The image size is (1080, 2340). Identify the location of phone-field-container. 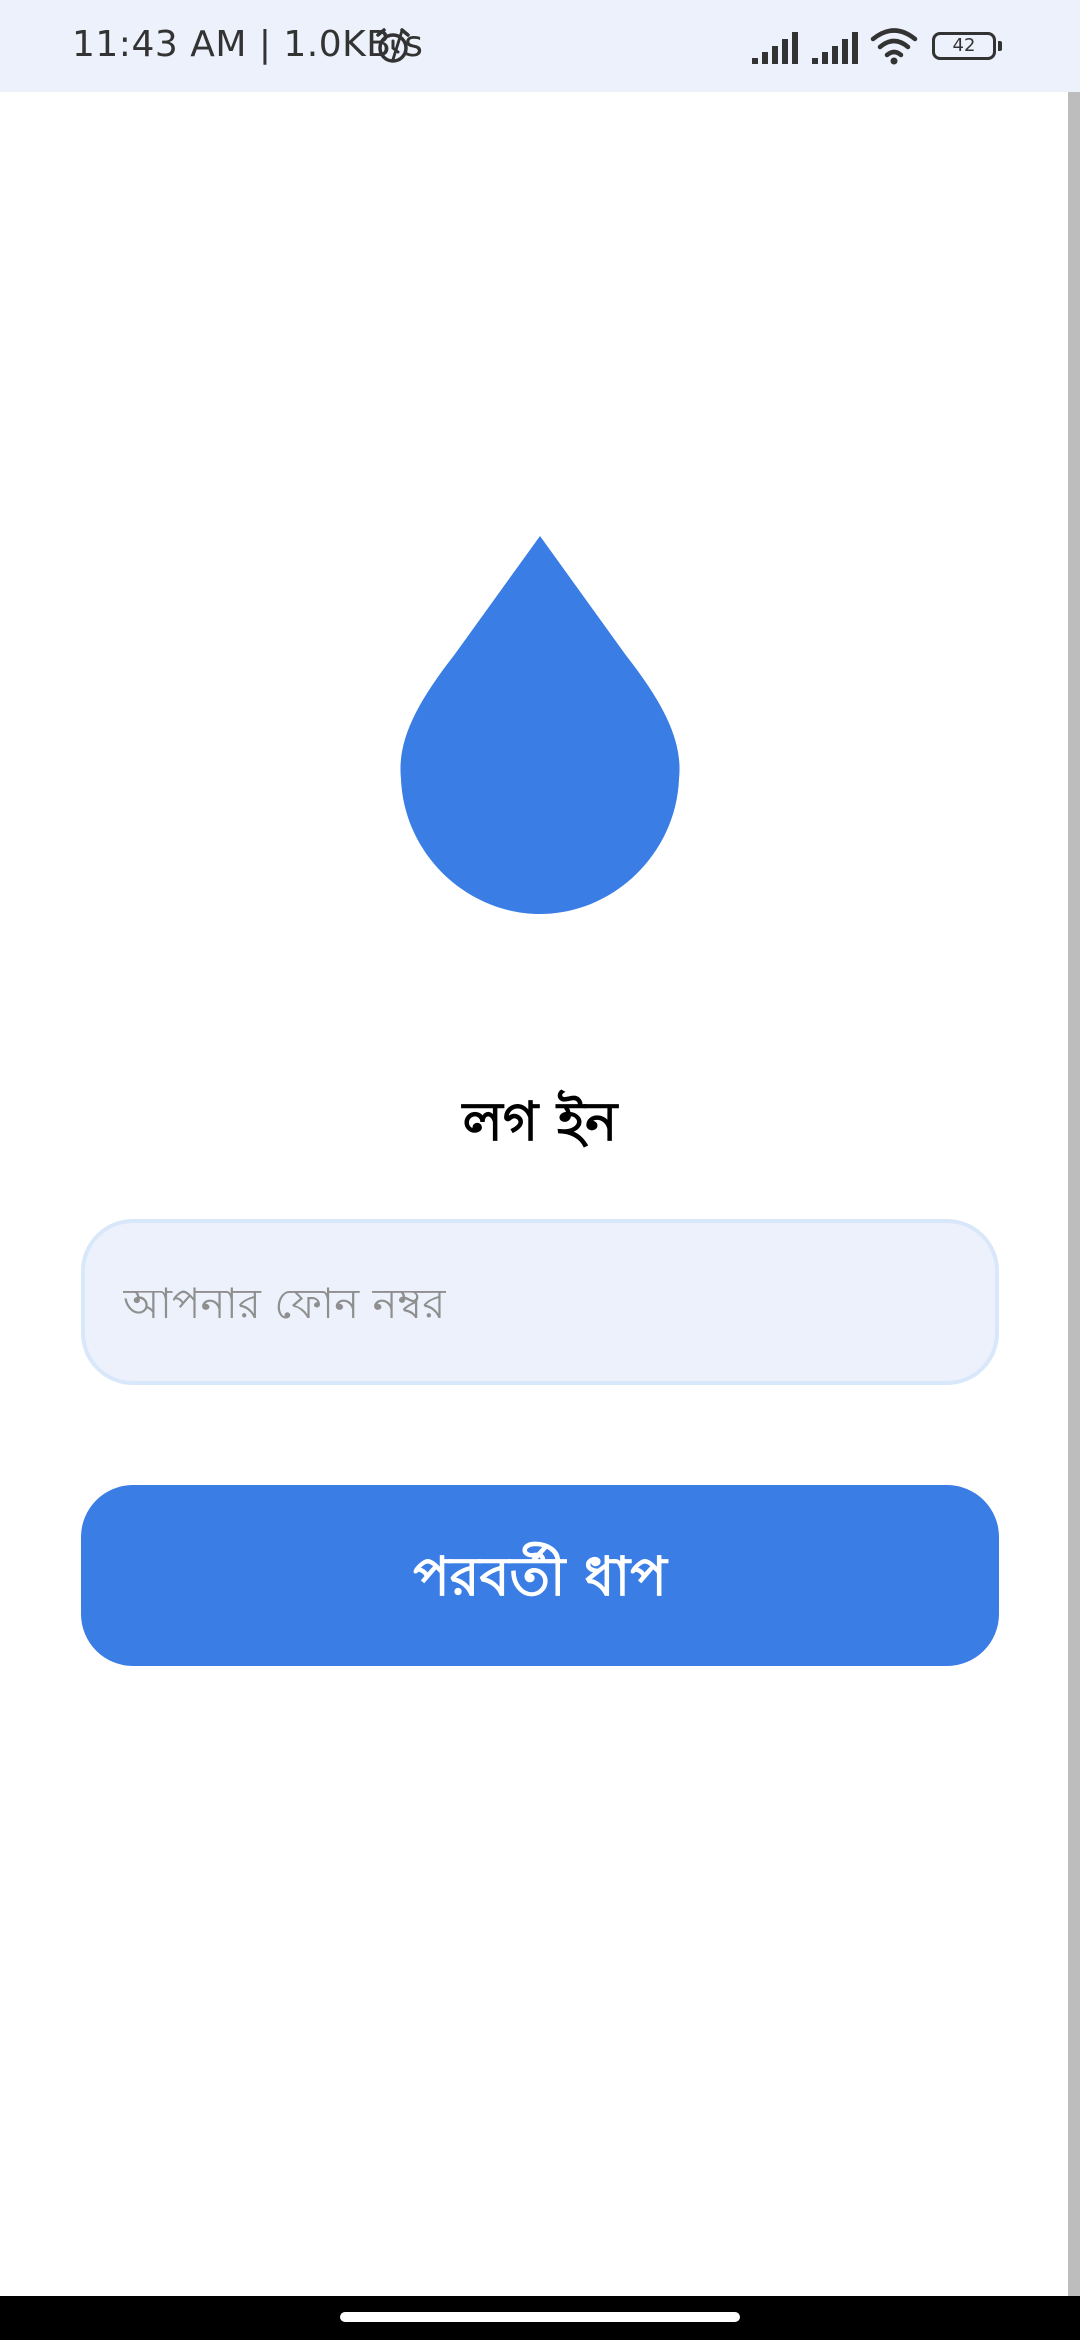
(540, 1302).